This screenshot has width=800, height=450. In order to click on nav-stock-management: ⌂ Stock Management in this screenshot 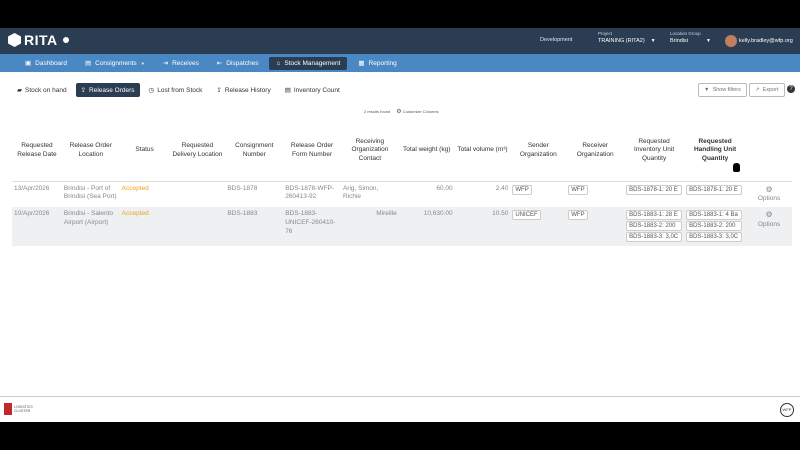, I will do `click(308, 63)`.